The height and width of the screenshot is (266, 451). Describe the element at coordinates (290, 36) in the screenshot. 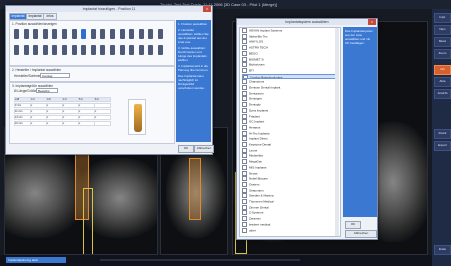

I see `list-item: Alpha-Bio Tec` at that location.